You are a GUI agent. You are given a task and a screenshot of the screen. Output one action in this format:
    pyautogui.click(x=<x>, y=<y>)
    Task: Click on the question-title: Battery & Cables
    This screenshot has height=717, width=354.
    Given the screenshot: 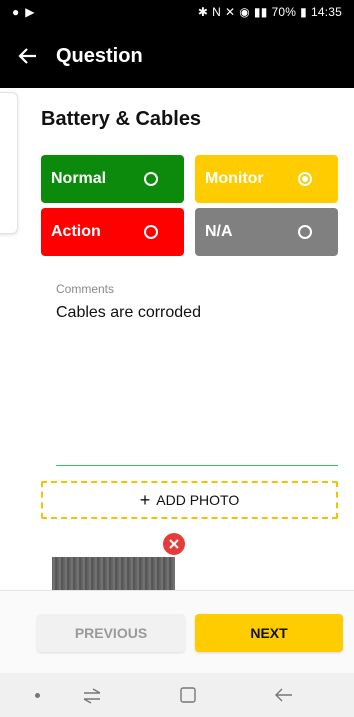 What is the action you would take?
    pyautogui.click(x=121, y=119)
    